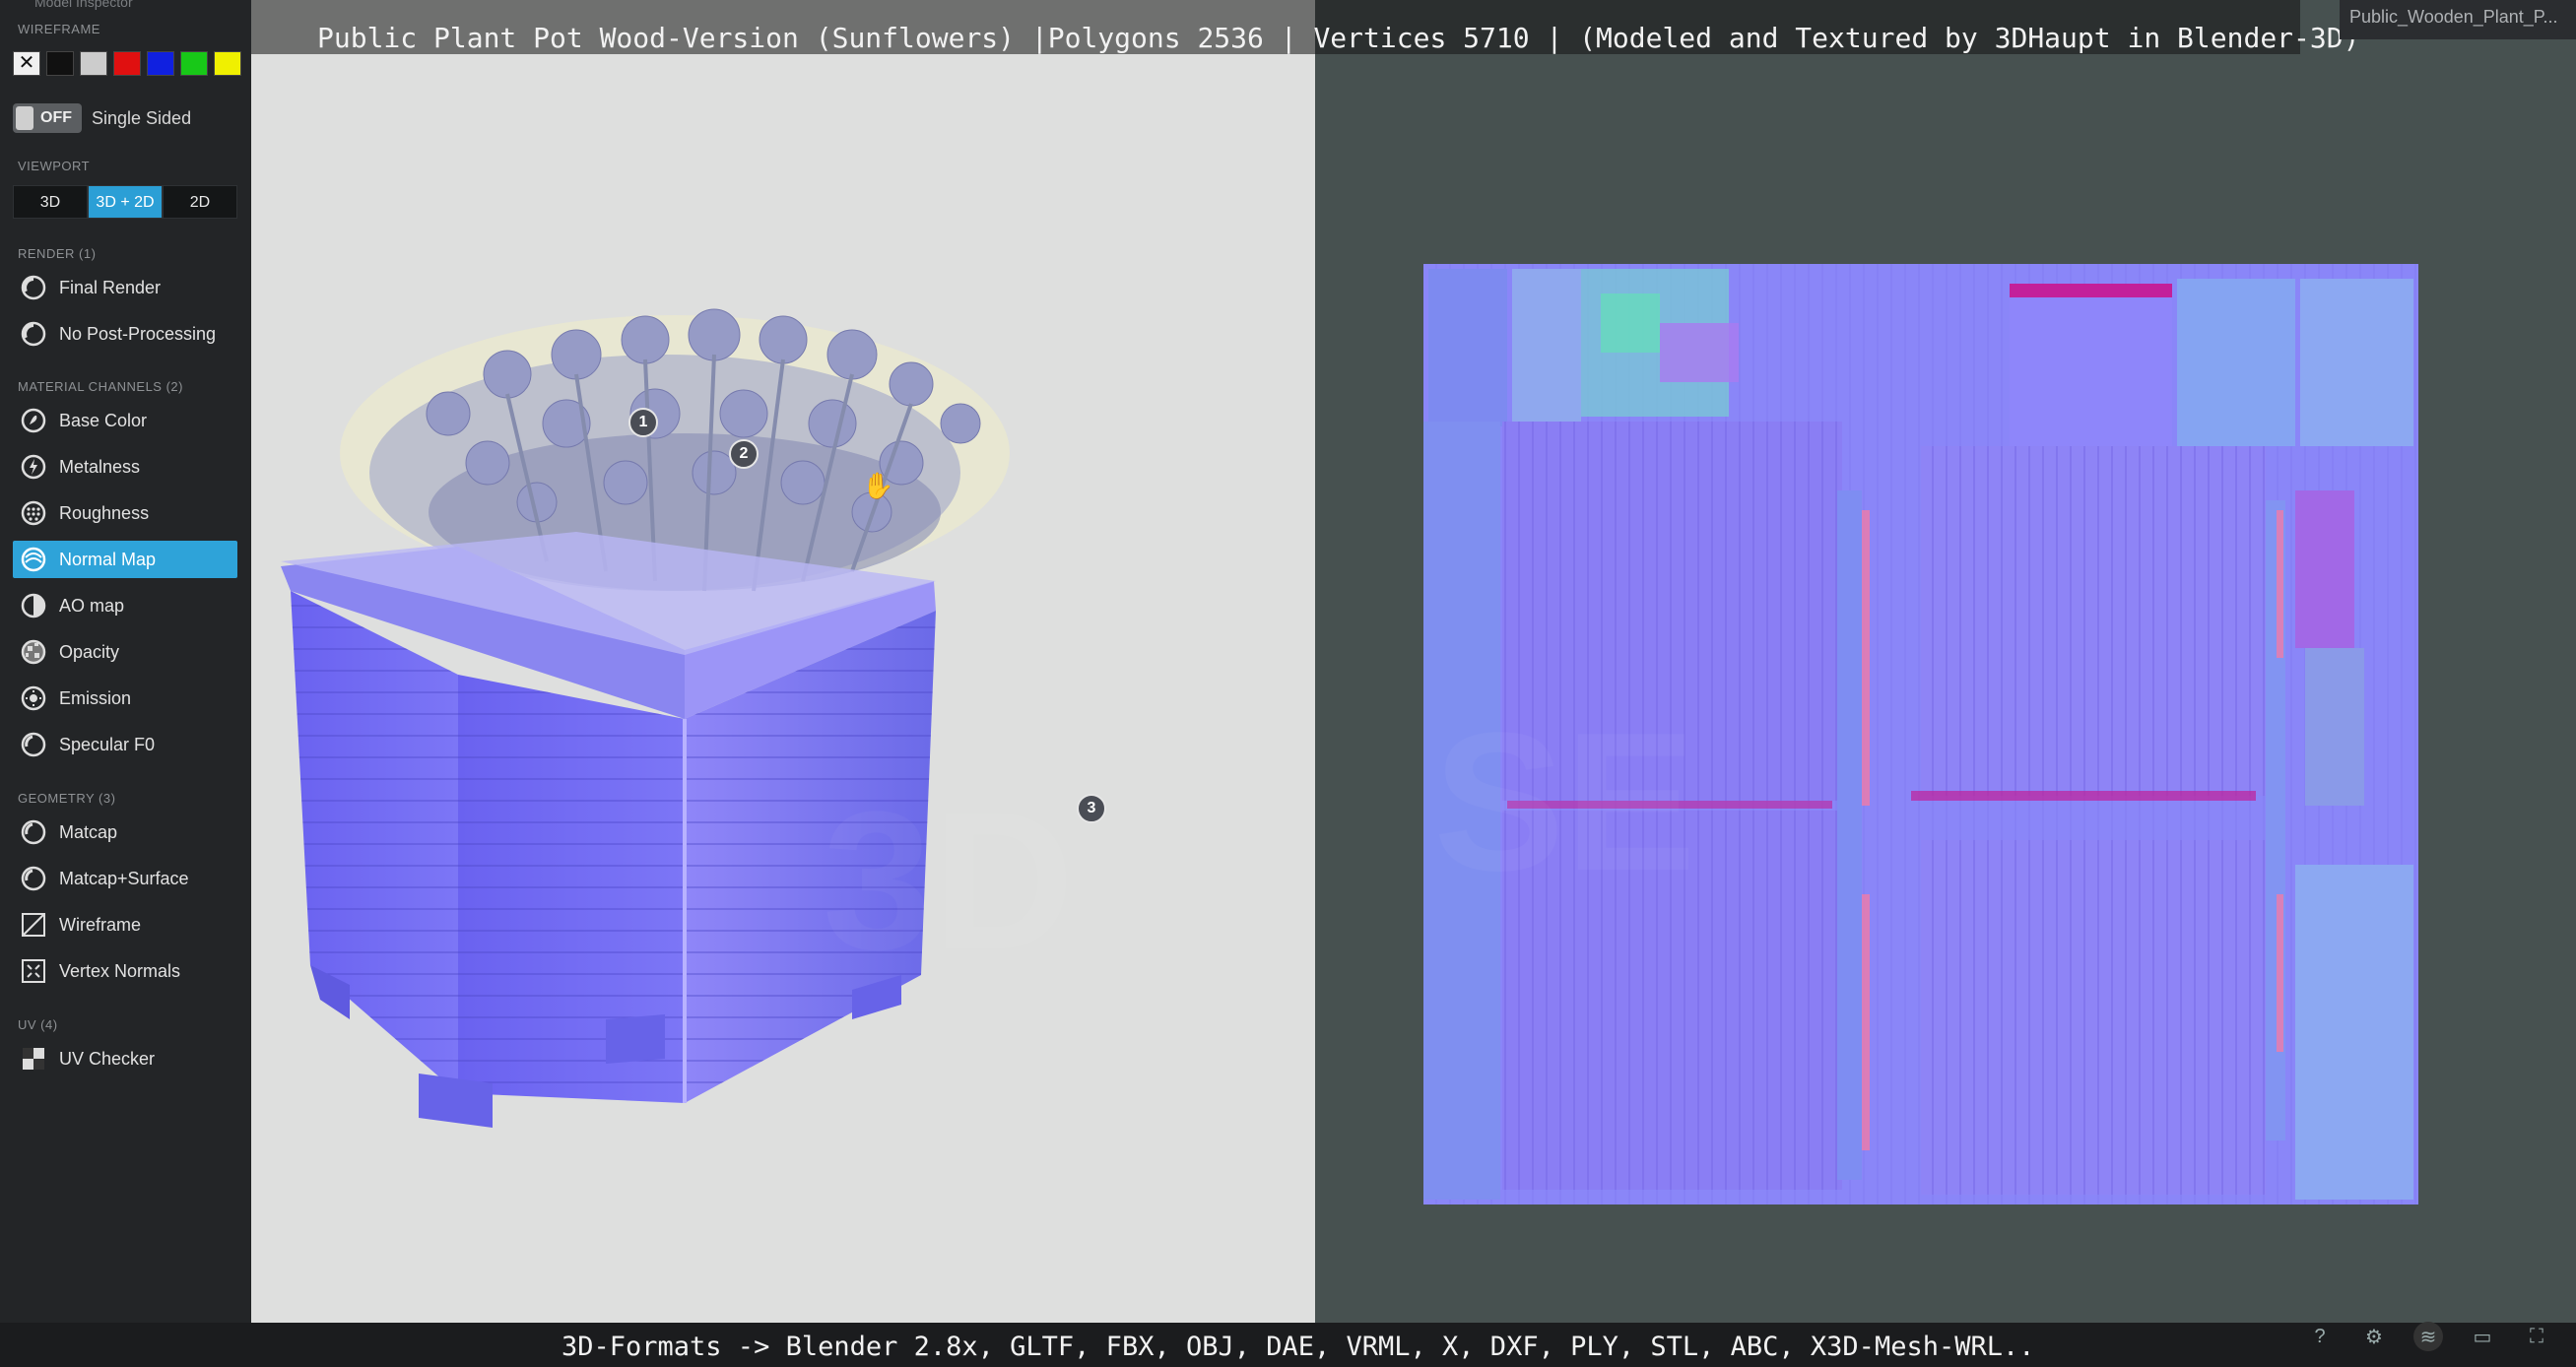 This screenshot has height=1367, width=2576. I want to click on sun-icon, so click(34, 699).